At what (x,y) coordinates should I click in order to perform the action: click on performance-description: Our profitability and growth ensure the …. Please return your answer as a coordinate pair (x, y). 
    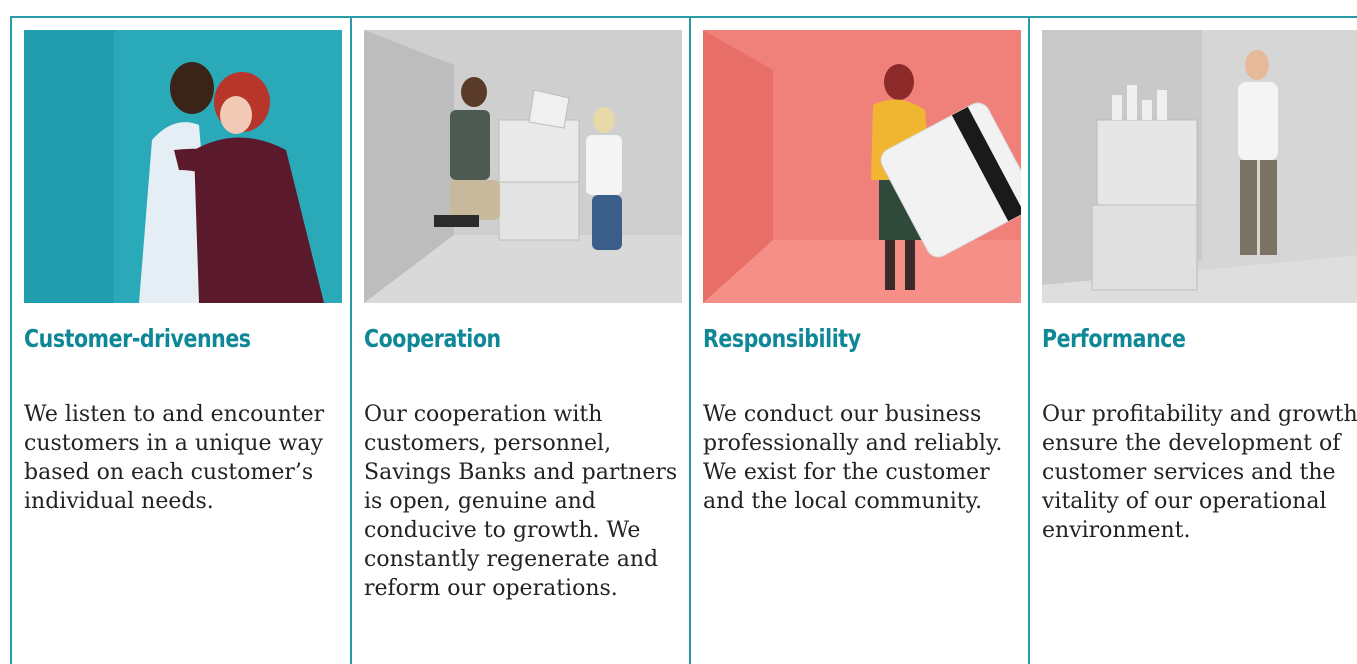
    Looking at the image, I should click on (1199, 472).